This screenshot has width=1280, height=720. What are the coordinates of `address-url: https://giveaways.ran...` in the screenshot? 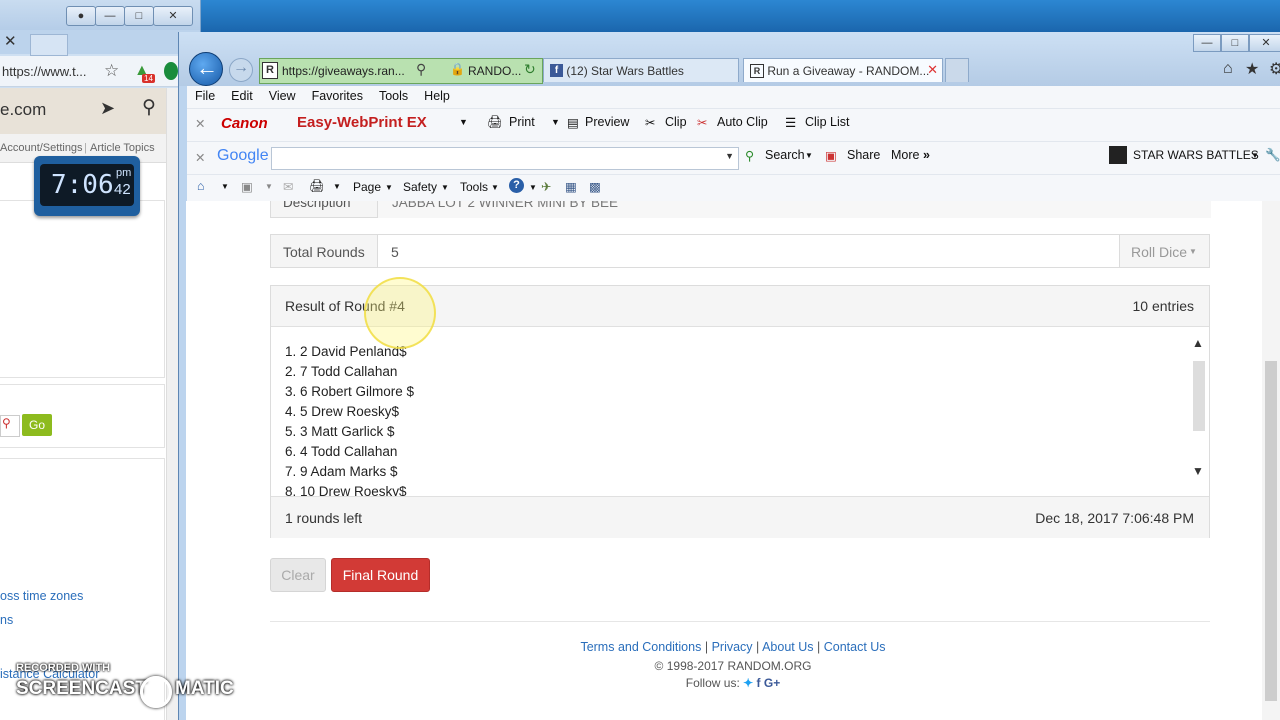 It's located at (343, 71).